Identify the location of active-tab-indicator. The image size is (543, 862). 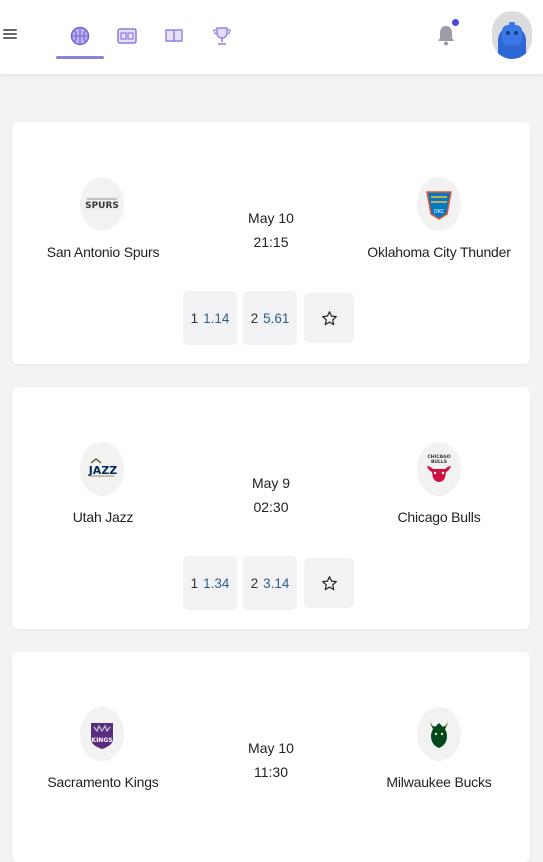
(80, 57).